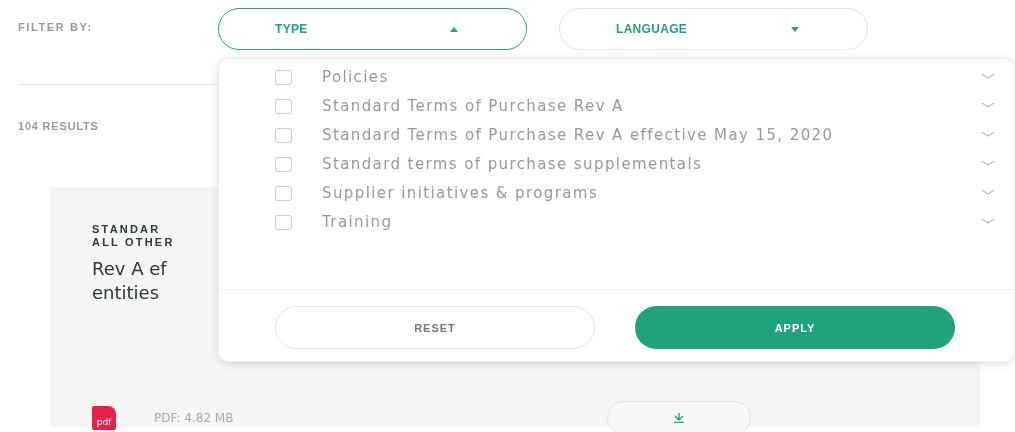  Describe the element at coordinates (592, 222) in the screenshot. I see `option-label: Training` at that location.